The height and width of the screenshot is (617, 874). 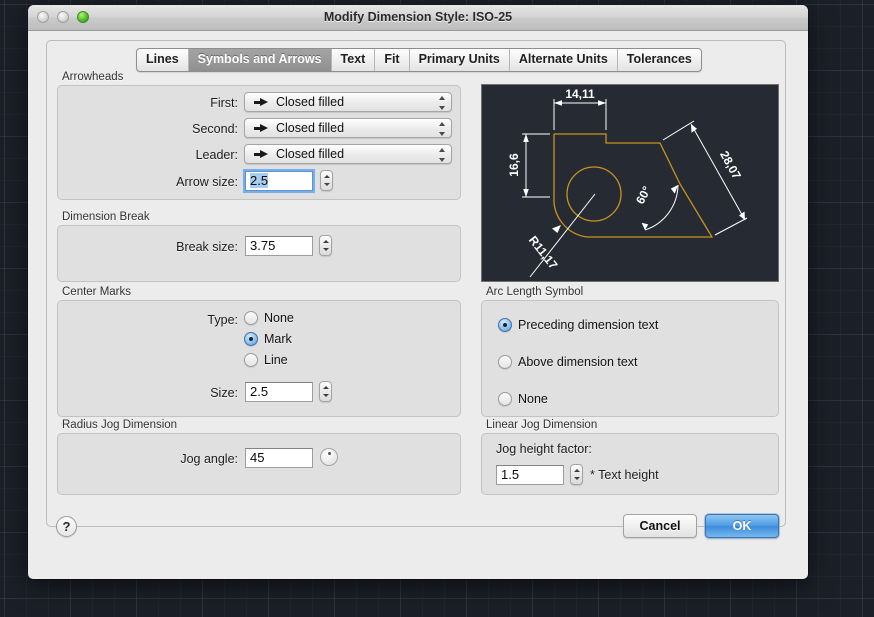 I want to click on center-marks-group-label: Center Marks, so click(x=97, y=292).